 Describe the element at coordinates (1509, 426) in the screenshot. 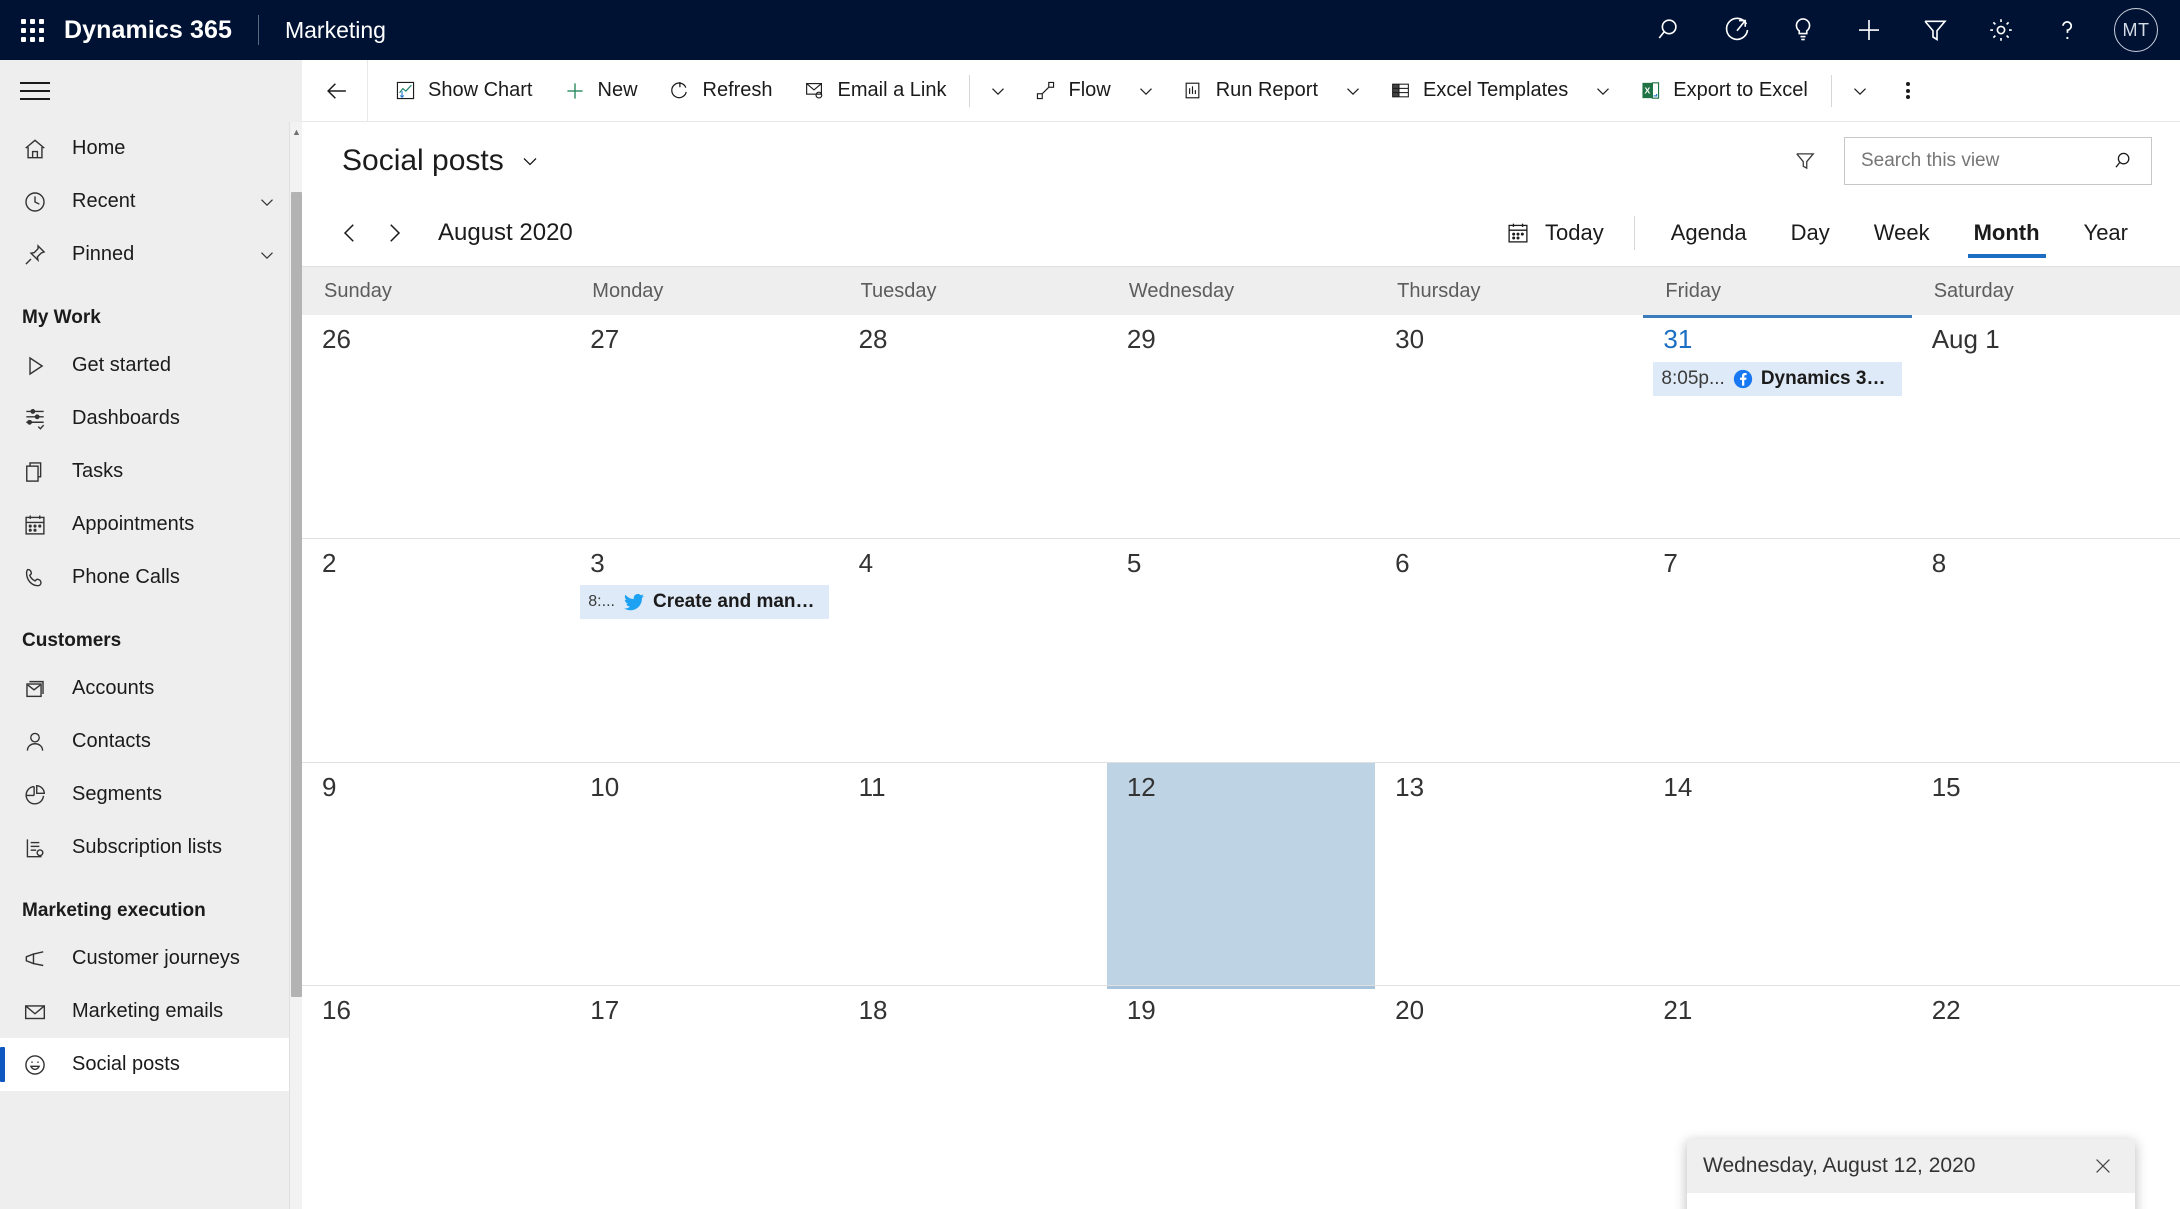

I see `day-cell: 30` at that location.